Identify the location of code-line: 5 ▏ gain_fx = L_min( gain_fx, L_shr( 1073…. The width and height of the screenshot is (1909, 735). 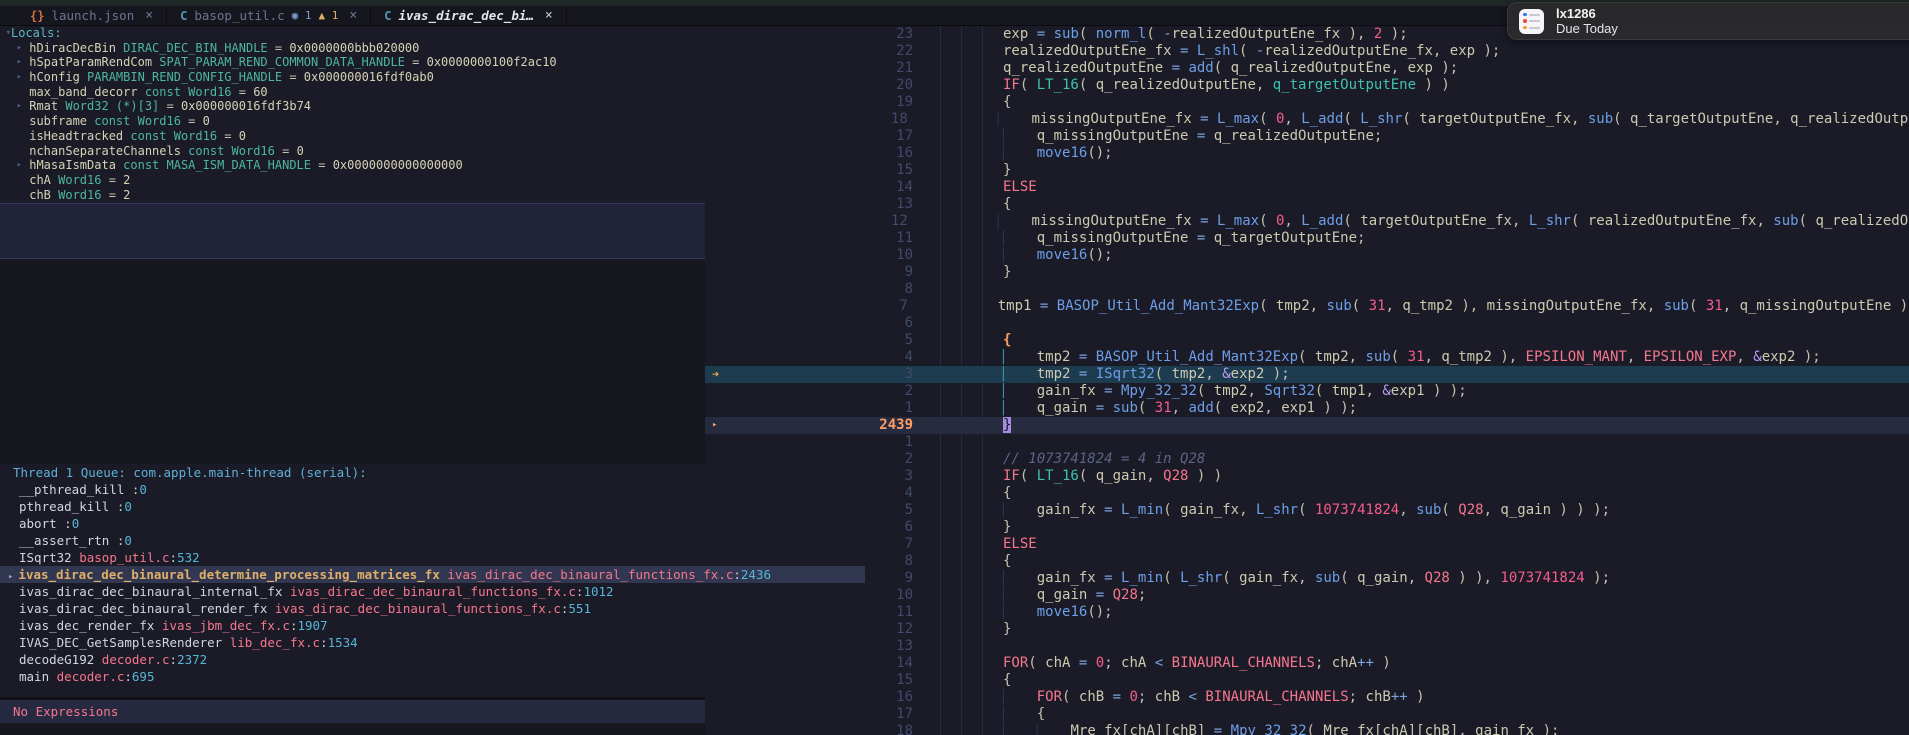
(1307, 510).